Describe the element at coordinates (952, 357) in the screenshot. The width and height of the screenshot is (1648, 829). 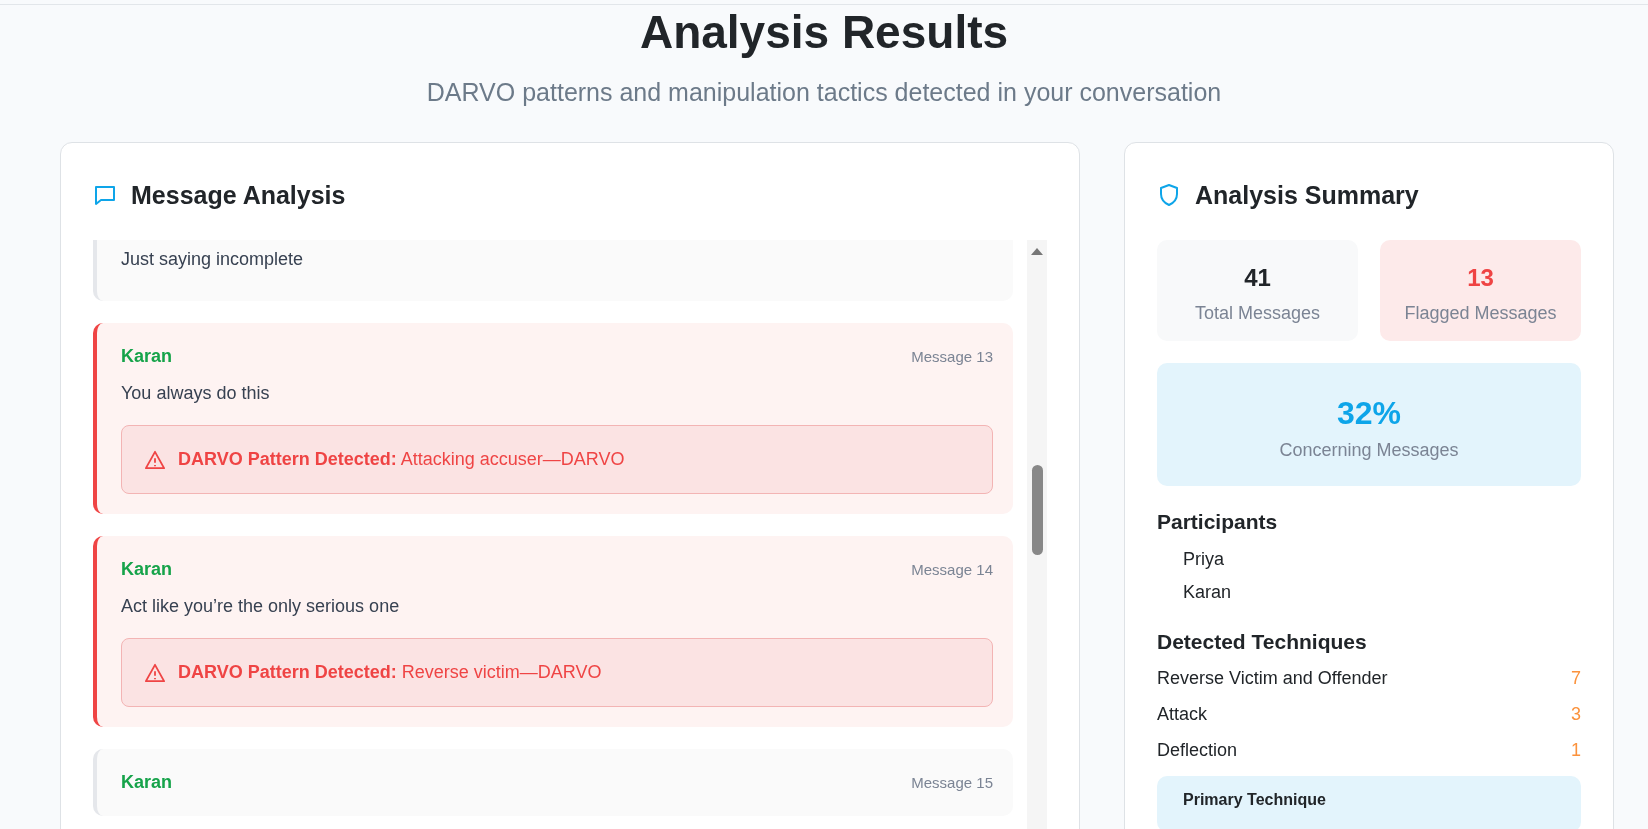
I see `message-number: Message 13` at that location.